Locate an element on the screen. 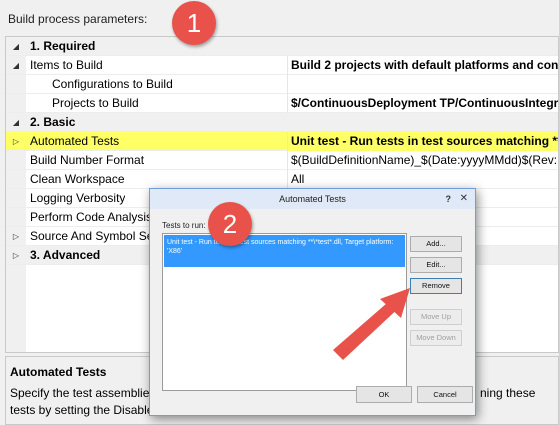 The width and height of the screenshot is (559, 425). row-name: Projects to Build is located at coordinates (95, 103).